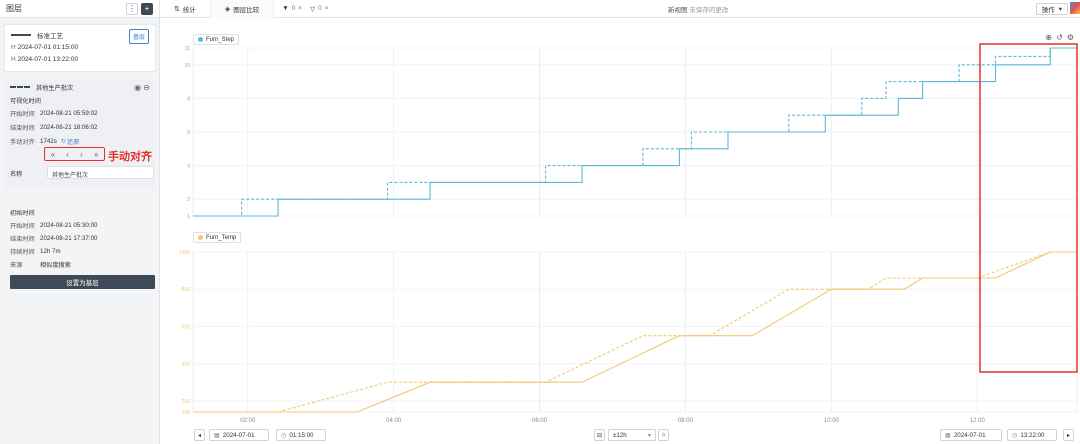  Describe the element at coordinates (53, 154) in the screenshot. I see `fast-back-icon: «` at that location.